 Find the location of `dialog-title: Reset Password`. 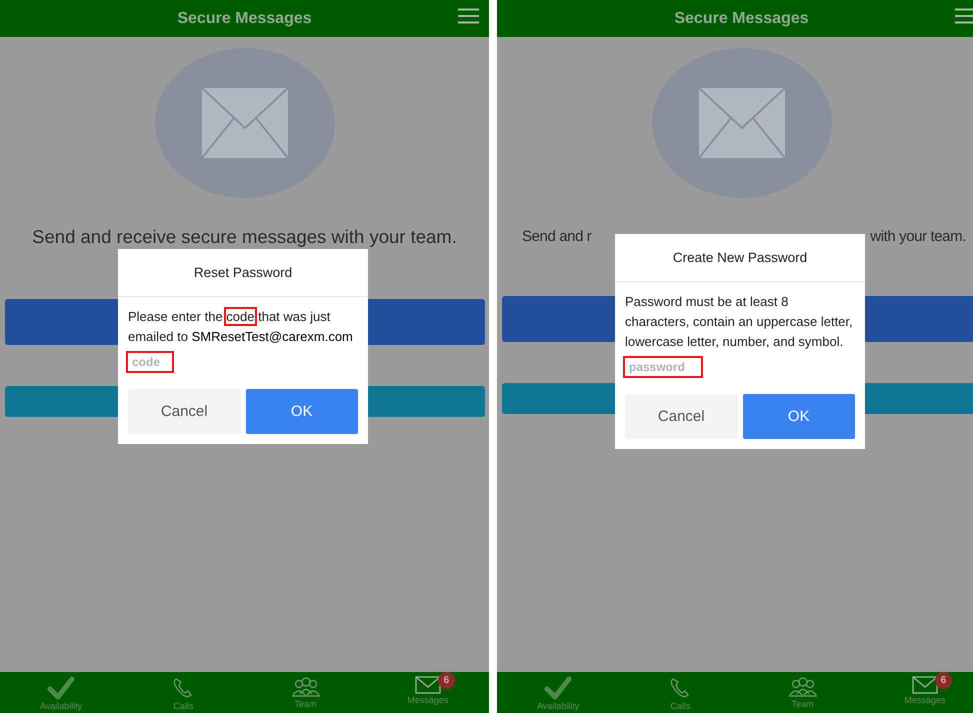

dialog-title: Reset Password is located at coordinates (243, 272).